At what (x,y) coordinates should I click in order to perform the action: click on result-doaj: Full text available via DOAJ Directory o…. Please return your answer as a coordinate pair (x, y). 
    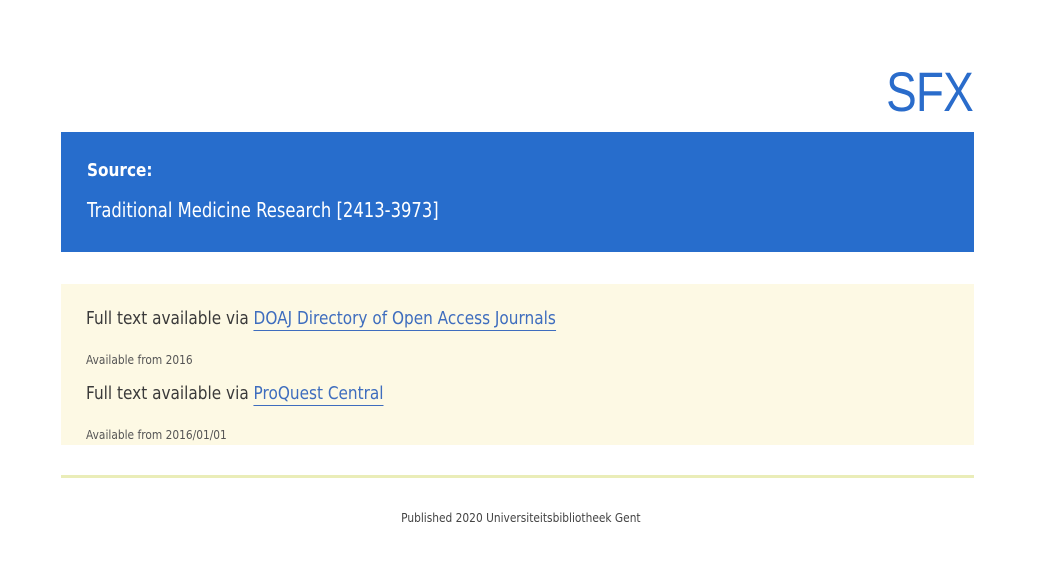
    Looking at the image, I should click on (321, 319).